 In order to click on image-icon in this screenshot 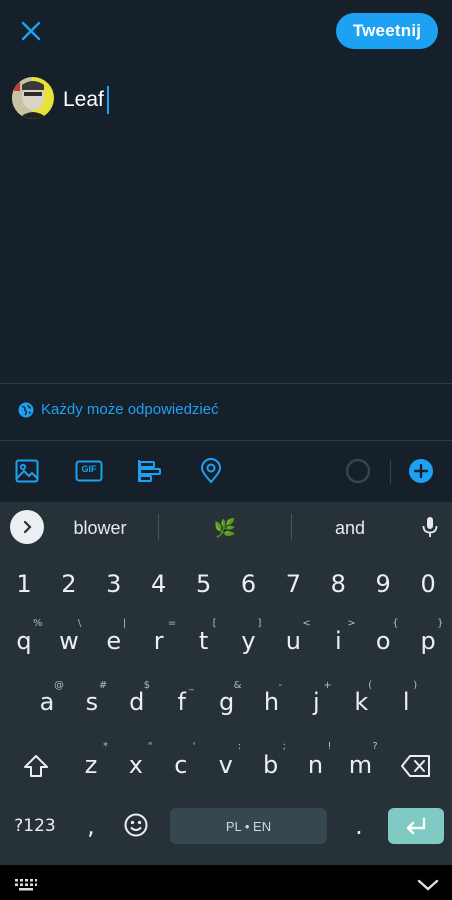, I will do `click(27, 471)`.